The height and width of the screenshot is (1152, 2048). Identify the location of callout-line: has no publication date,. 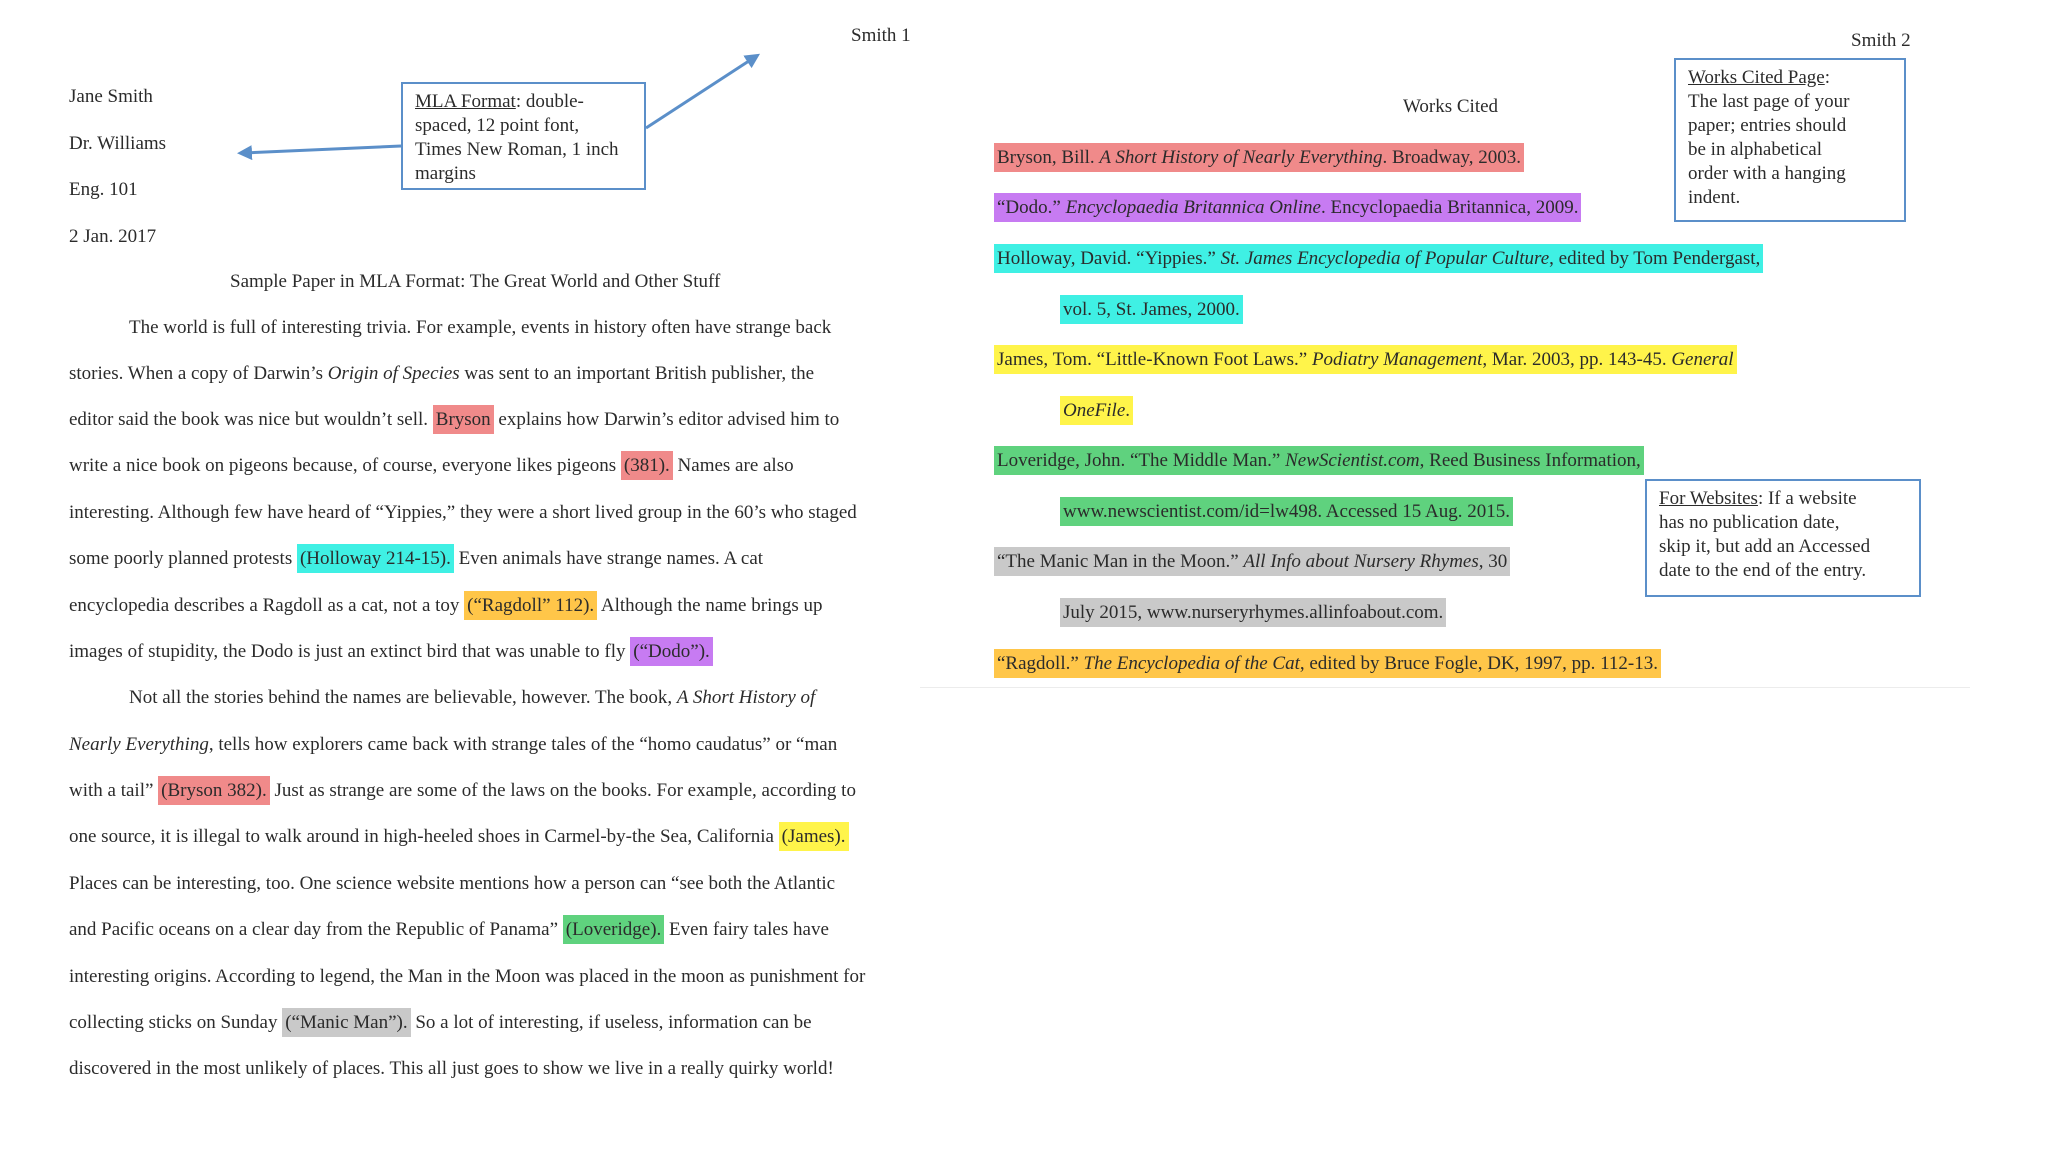
(1749, 522).